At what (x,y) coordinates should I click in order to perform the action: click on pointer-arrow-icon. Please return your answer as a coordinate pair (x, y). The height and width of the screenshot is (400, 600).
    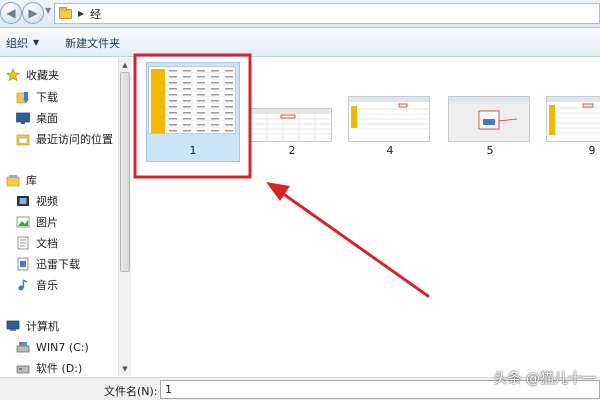
    Looking at the image, I should click on (348, 240).